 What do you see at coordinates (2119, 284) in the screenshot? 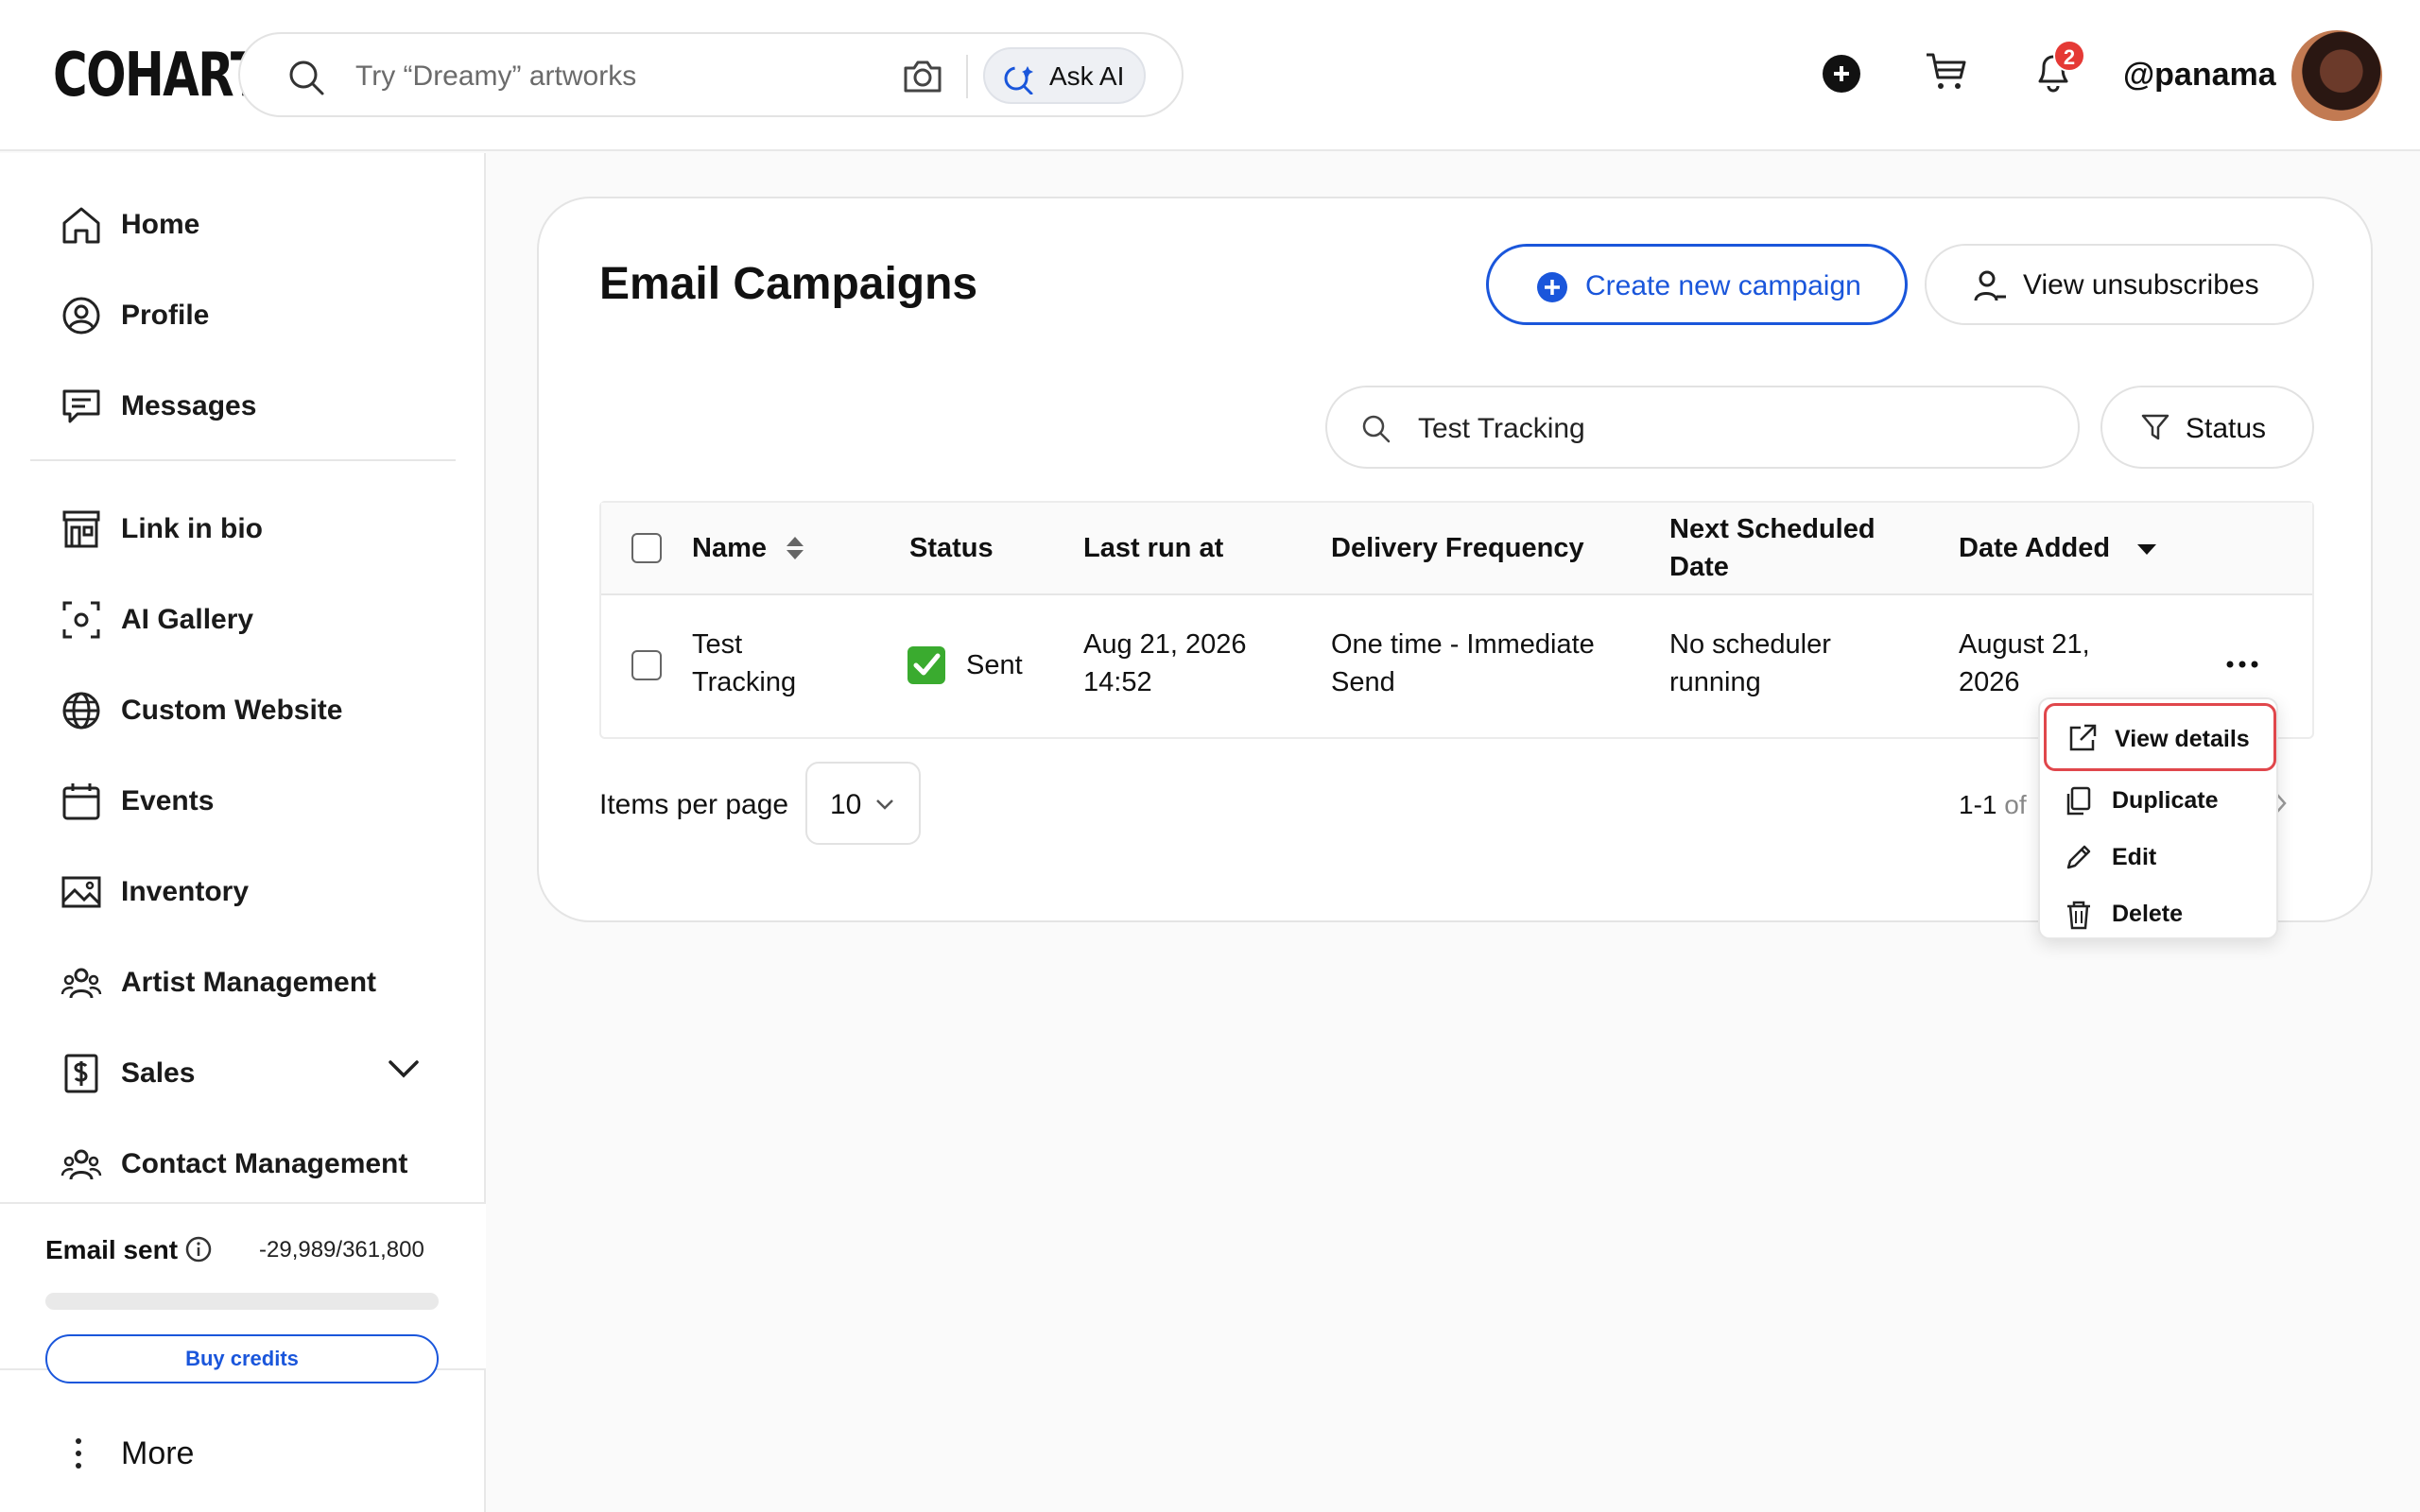
I see `view-unsubscribes-button: View unsubscribes` at bounding box center [2119, 284].